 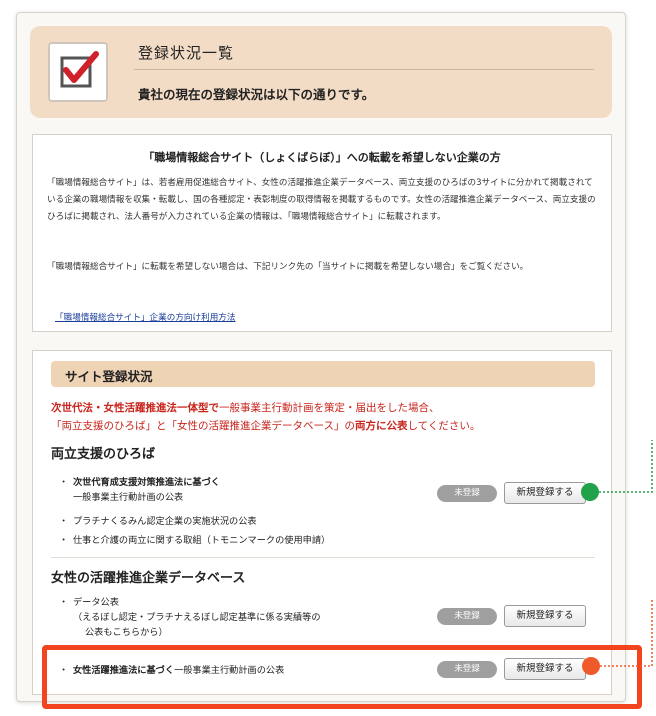 What do you see at coordinates (172, 670) in the screenshot?
I see `list-item-josei-plan: ・女性活躍推進法に基づく一般事業主行動計画の公表` at bounding box center [172, 670].